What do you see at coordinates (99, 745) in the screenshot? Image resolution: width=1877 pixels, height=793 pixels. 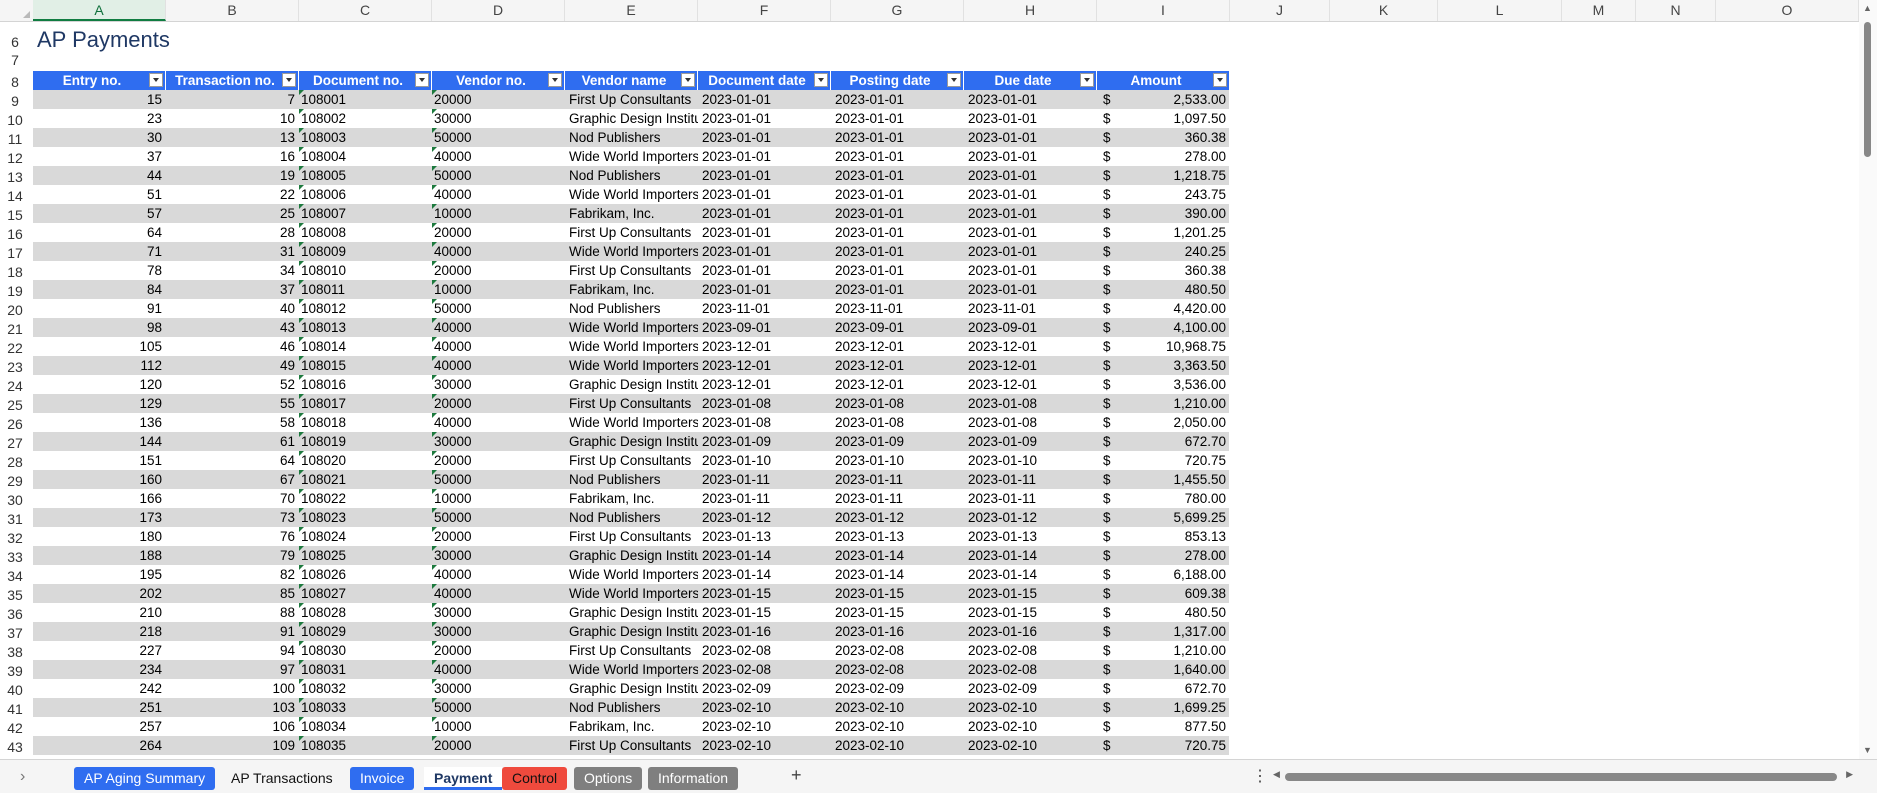 I see `table-cell: 264` at bounding box center [99, 745].